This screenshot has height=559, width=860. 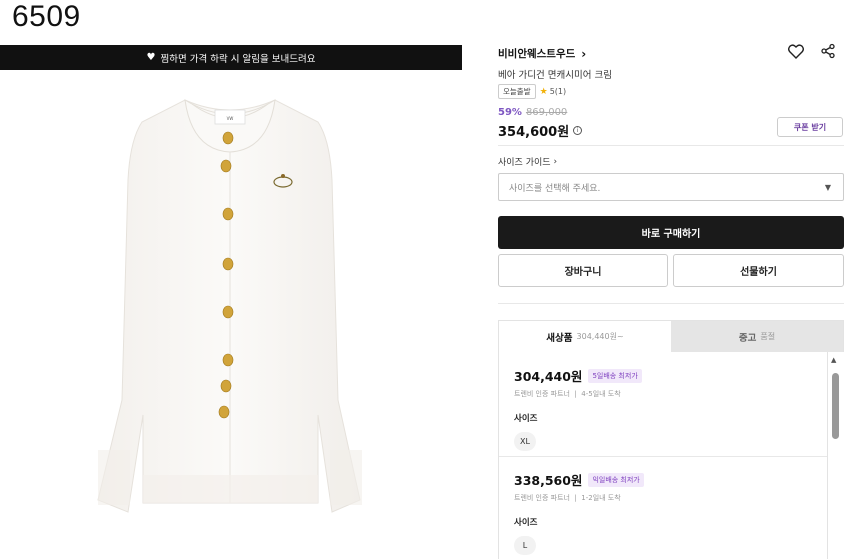 I want to click on tab-new-label: 새상품, so click(x=559, y=338).